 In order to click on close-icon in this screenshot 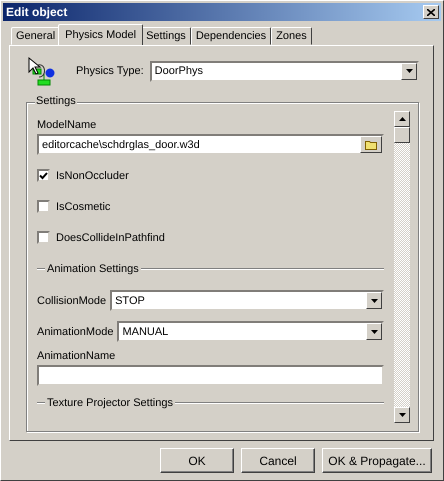, I will do `click(431, 12)`.